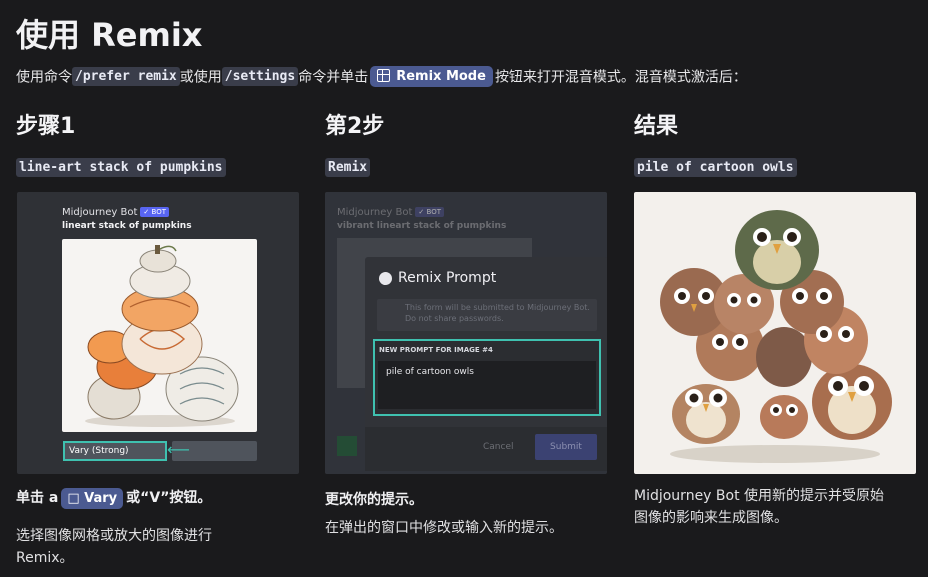  Describe the element at coordinates (566, 447) in the screenshot. I see `submit-button: Submit` at that location.